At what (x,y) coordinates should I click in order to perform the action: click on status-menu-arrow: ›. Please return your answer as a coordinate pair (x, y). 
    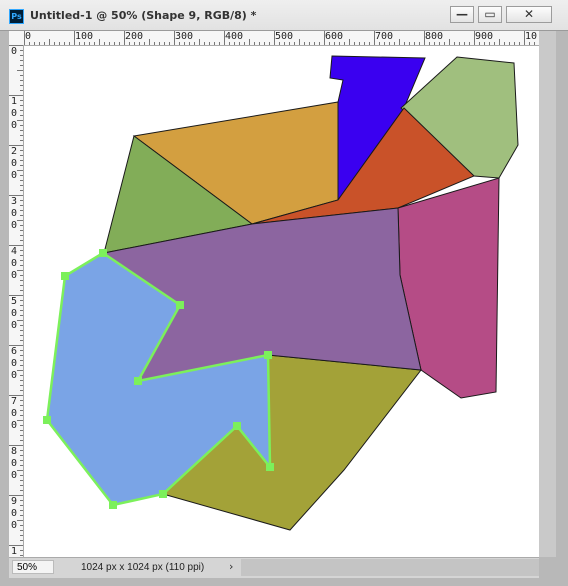
    Looking at the image, I should click on (231, 566).